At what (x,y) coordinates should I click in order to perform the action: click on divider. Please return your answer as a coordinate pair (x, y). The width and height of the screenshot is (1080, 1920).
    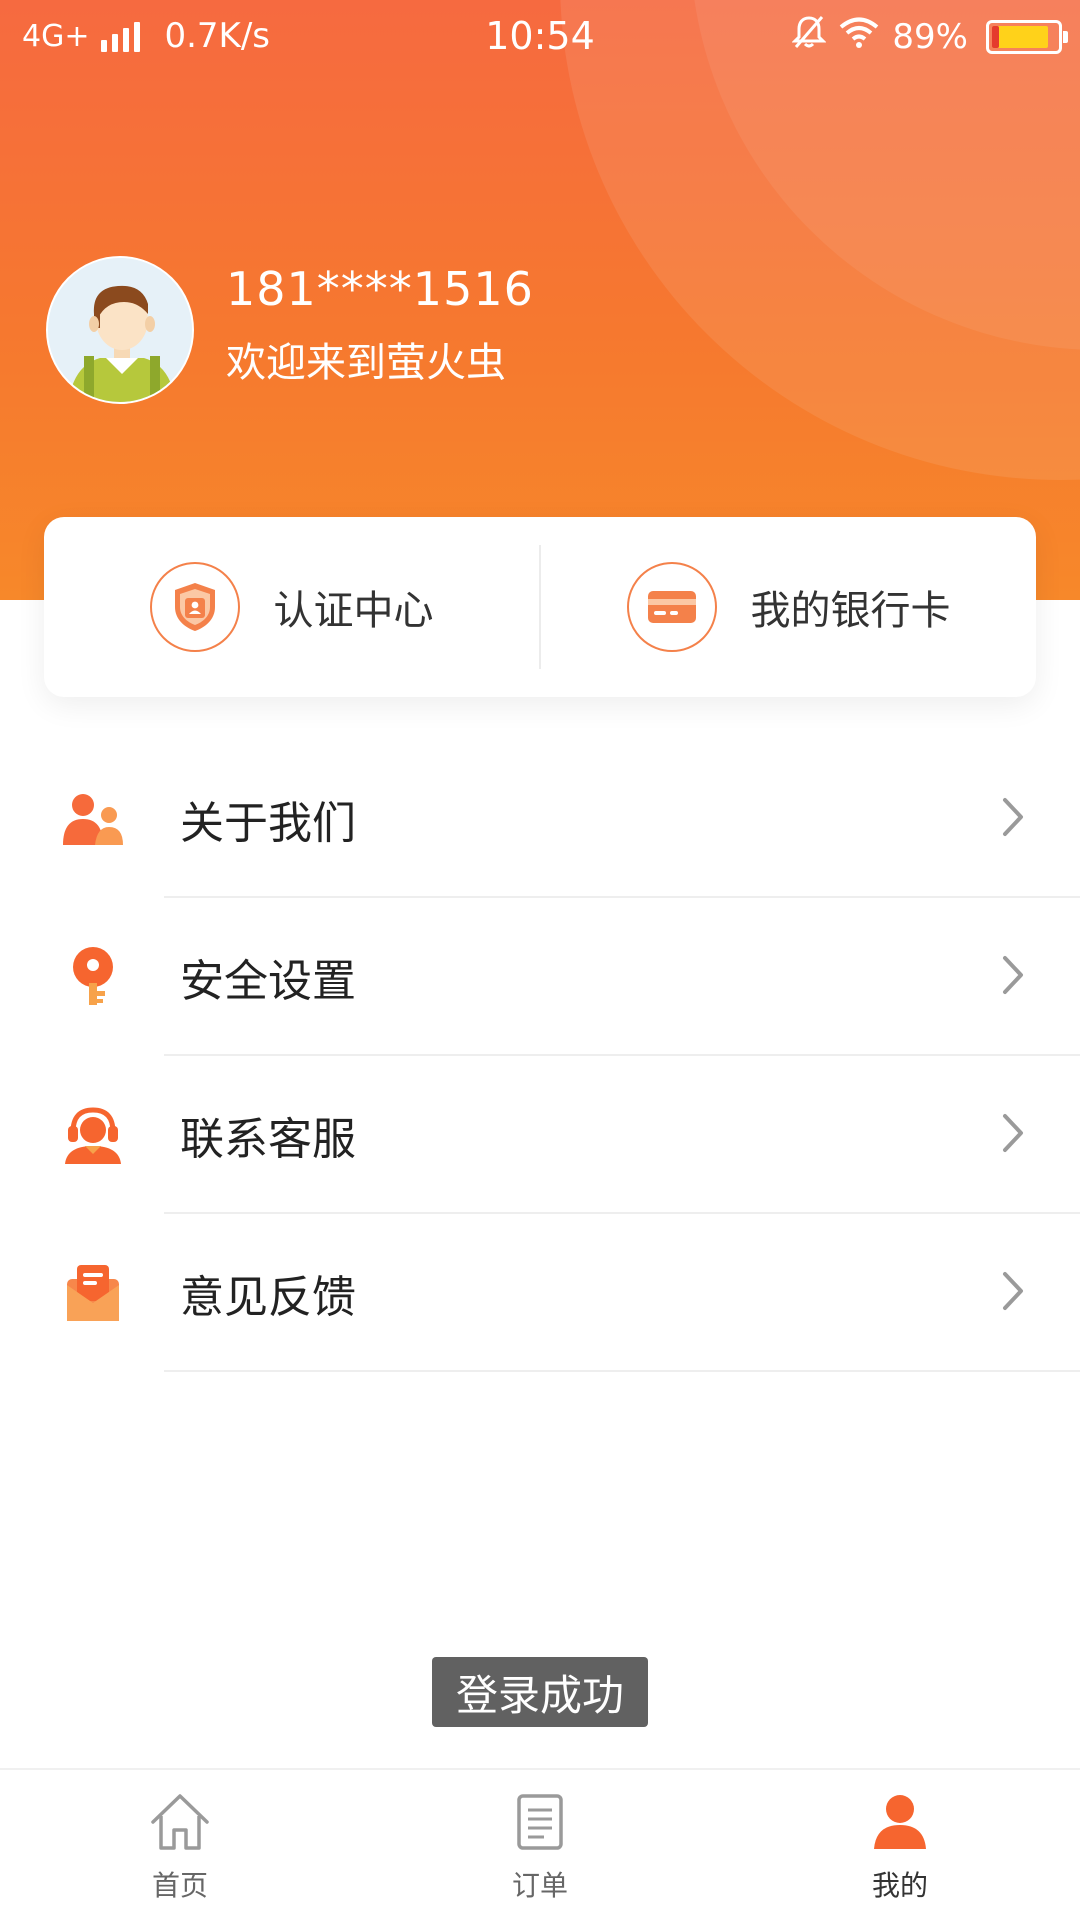
    Looking at the image, I should click on (622, 1371).